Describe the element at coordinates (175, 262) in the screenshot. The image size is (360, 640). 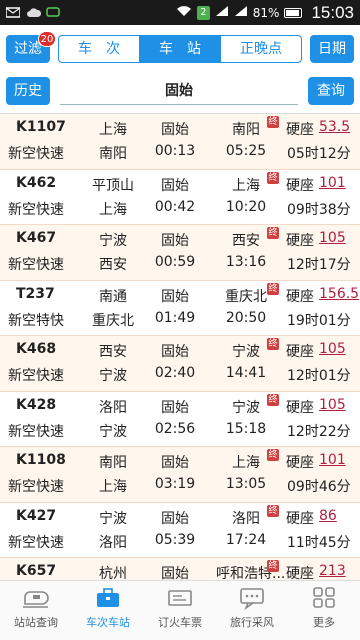
I see `departure-time: 00:59` at that location.